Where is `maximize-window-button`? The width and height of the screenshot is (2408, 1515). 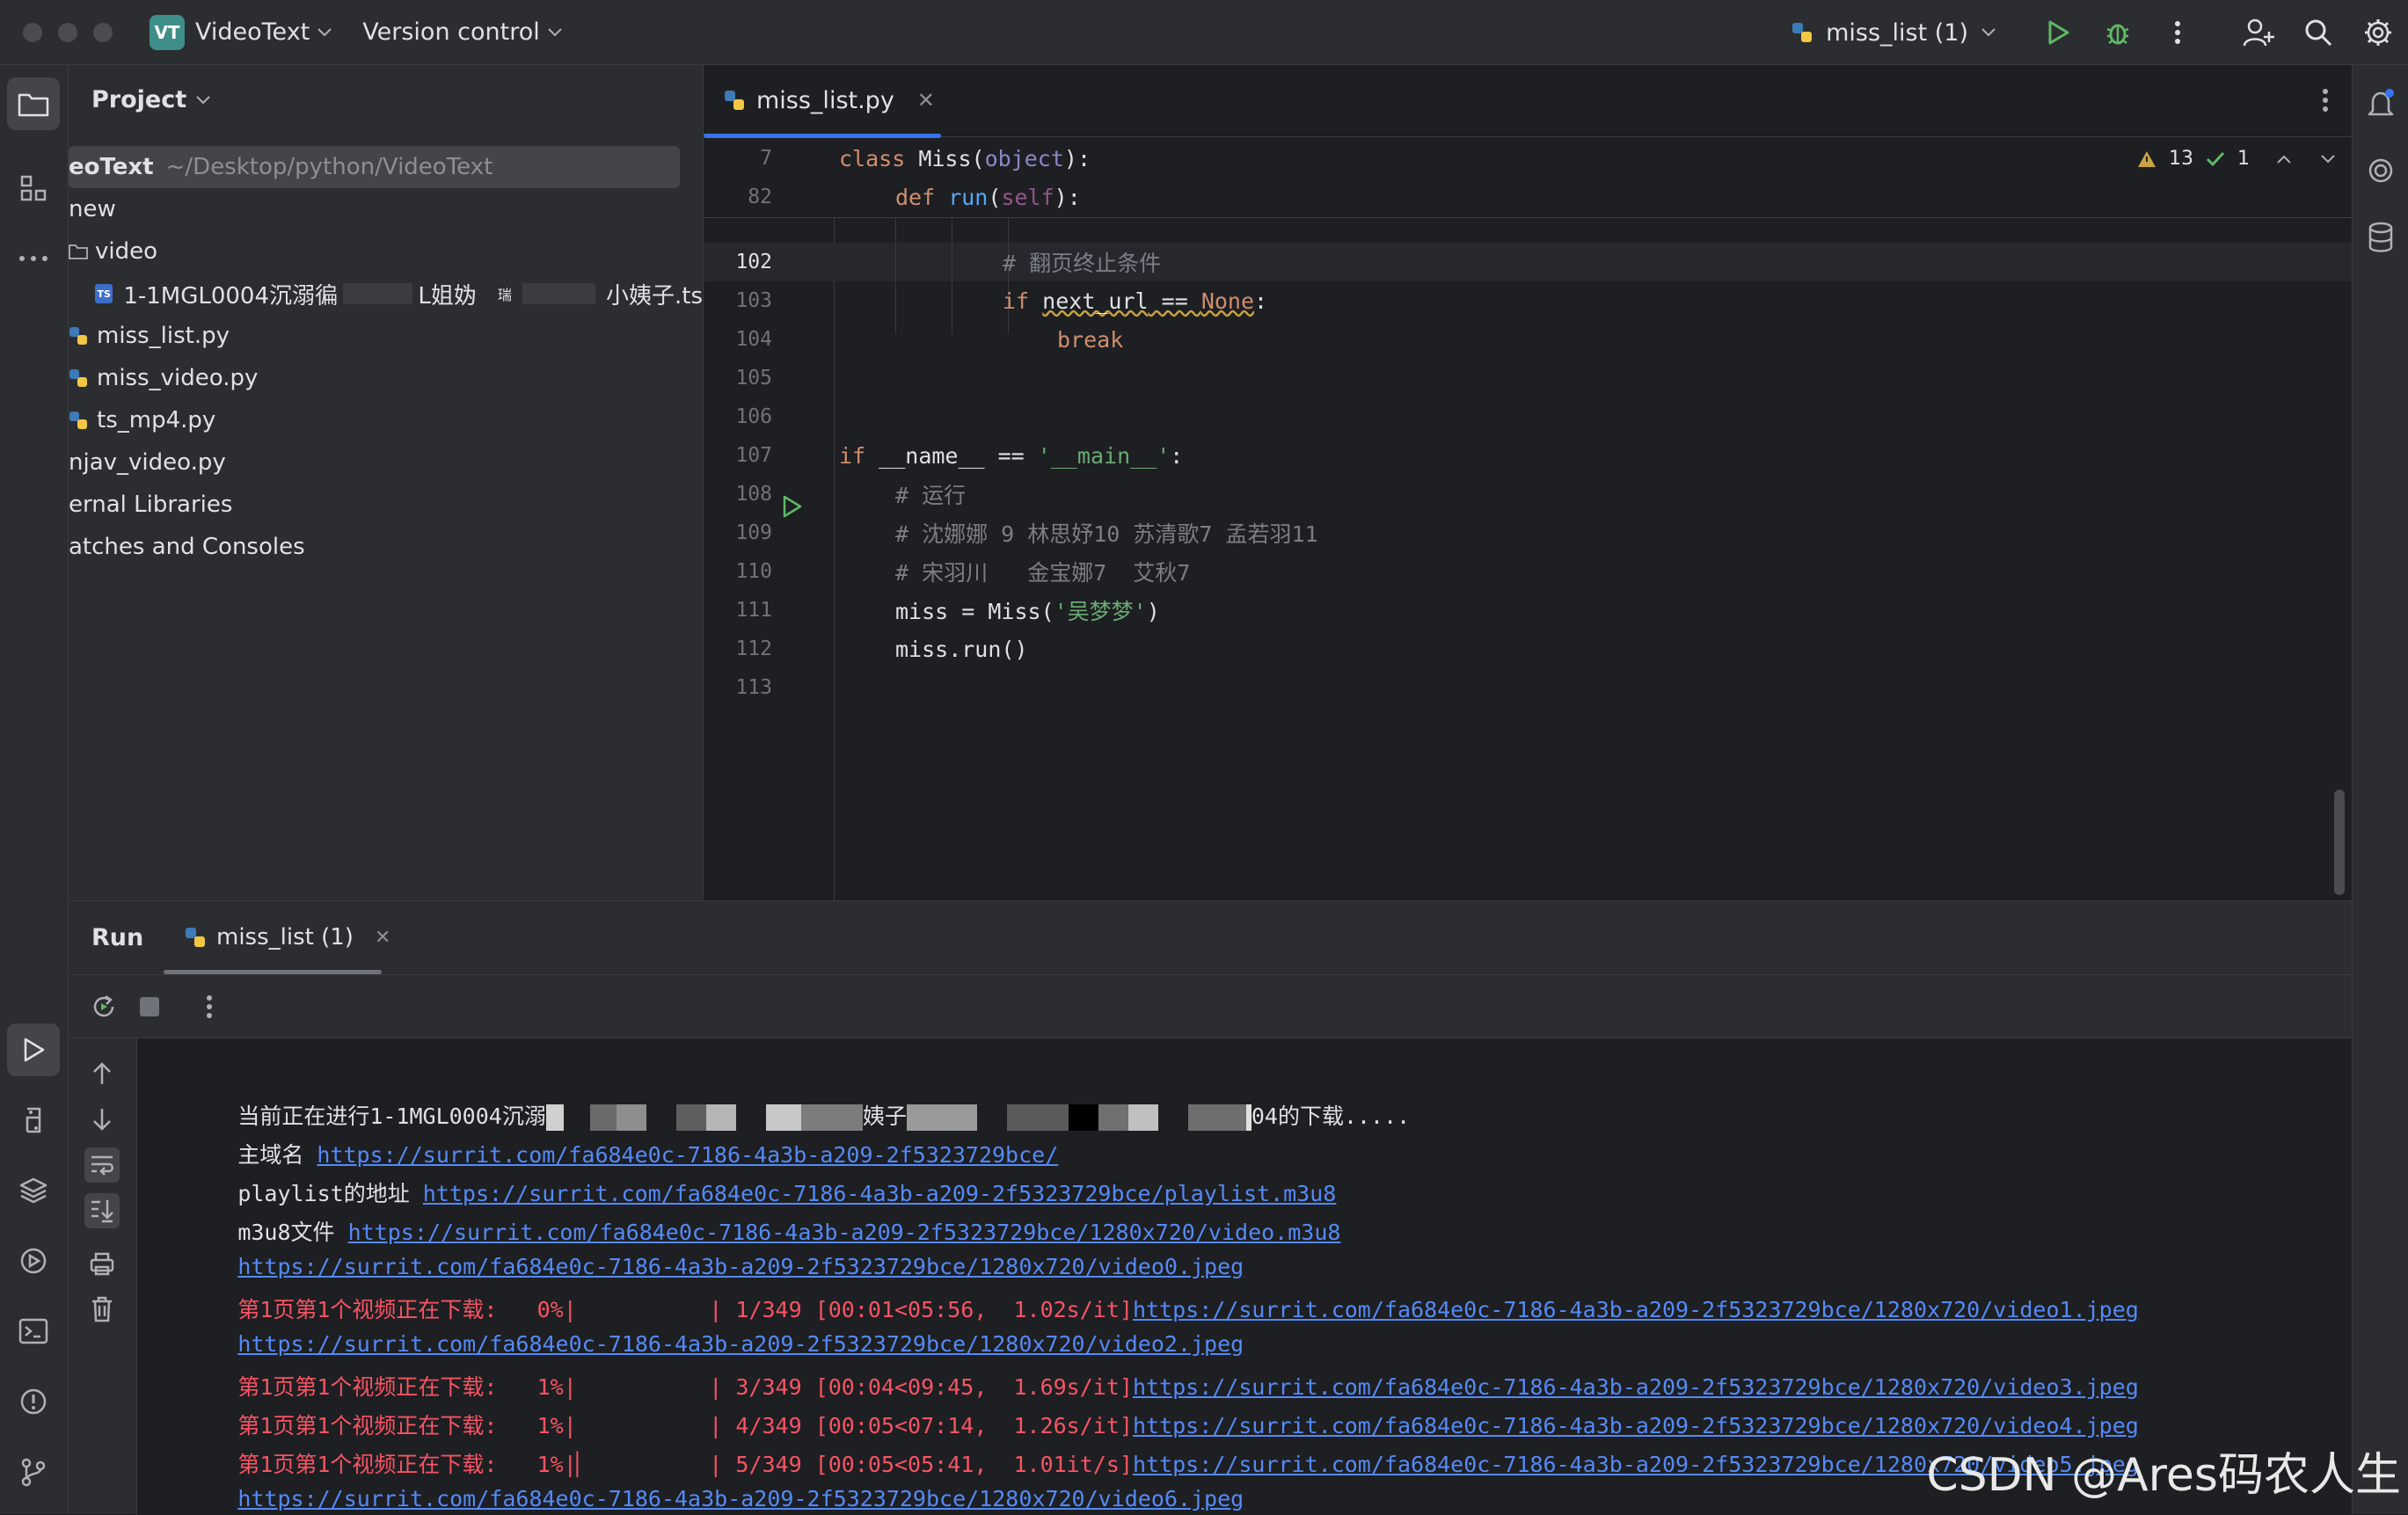 maximize-window-button is located at coordinates (103, 32).